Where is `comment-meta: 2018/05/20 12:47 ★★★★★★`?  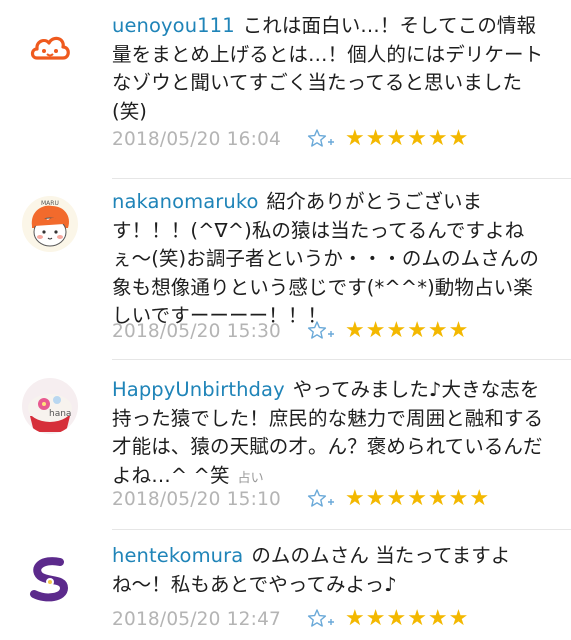
comment-meta: 2018/05/20 12:47 ★★★★★★ is located at coordinates (290, 619).